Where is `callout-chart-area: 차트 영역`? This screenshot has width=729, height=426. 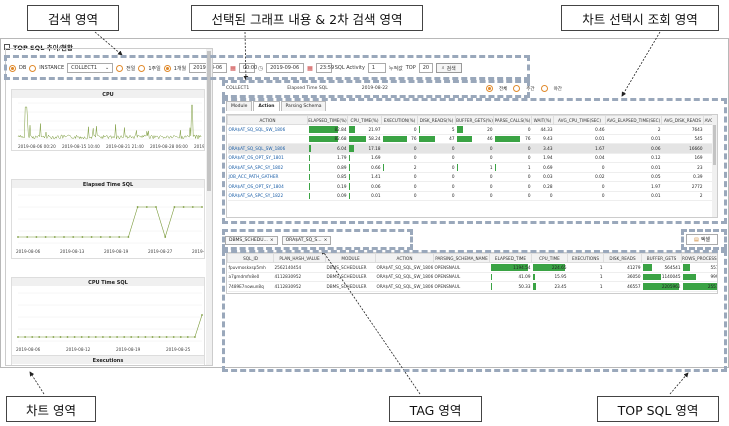 callout-chart-area: 차트 영역 is located at coordinates (51, 409).